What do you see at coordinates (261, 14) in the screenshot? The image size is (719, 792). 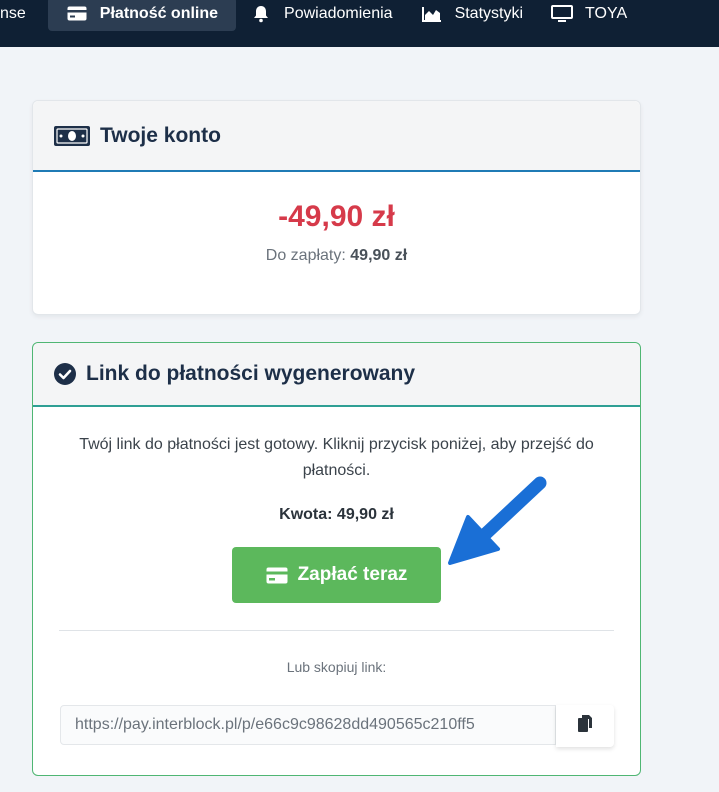 I see `bell-icon` at bounding box center [261, 14].